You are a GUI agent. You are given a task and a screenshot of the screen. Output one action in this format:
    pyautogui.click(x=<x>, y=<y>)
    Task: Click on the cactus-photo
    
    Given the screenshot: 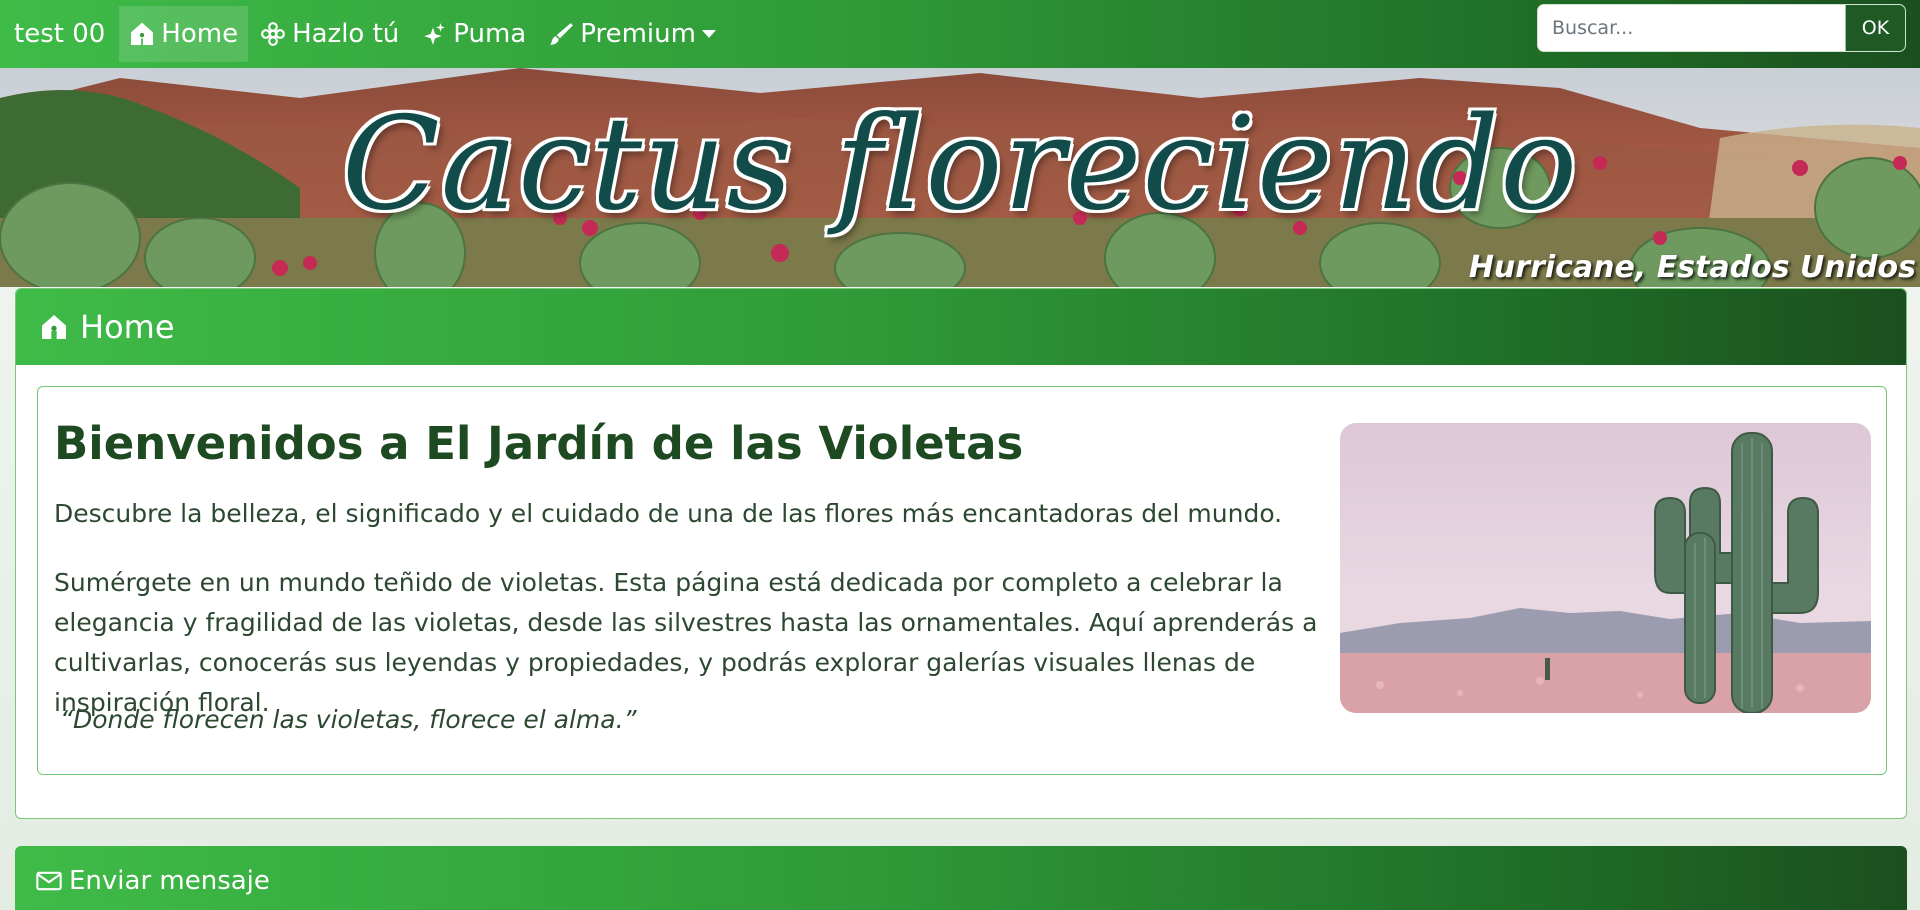 What is the action you would take?
    pyautogui.click(x=1605, y=568)
    